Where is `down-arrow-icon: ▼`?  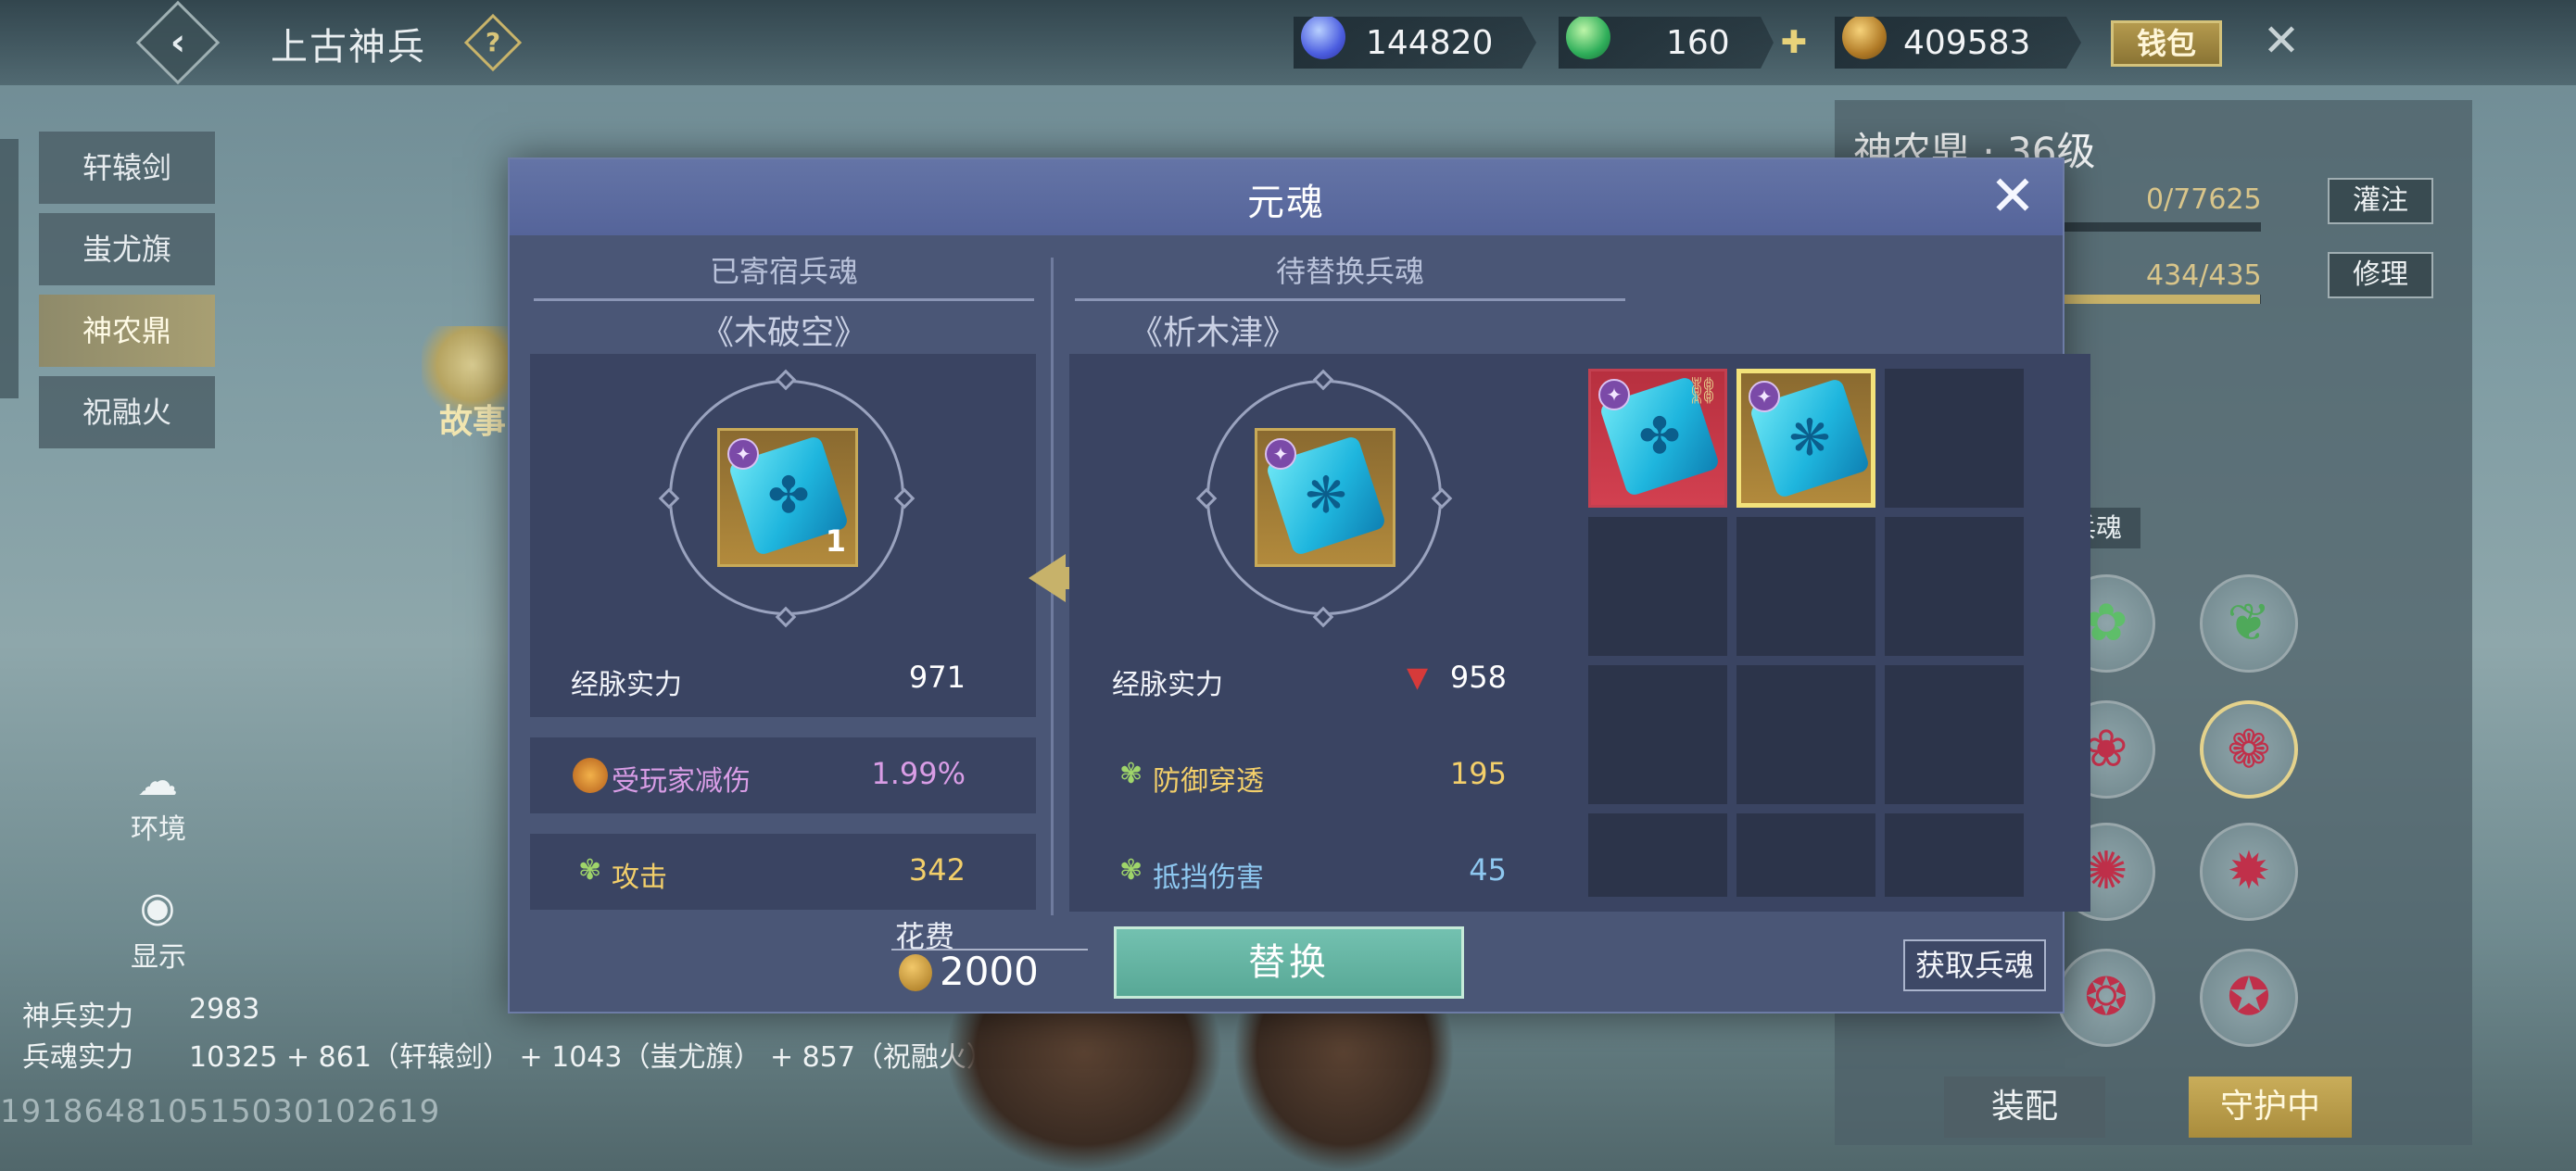
down-arrow-icon: ▼ is located at coordinates (1418, 677).